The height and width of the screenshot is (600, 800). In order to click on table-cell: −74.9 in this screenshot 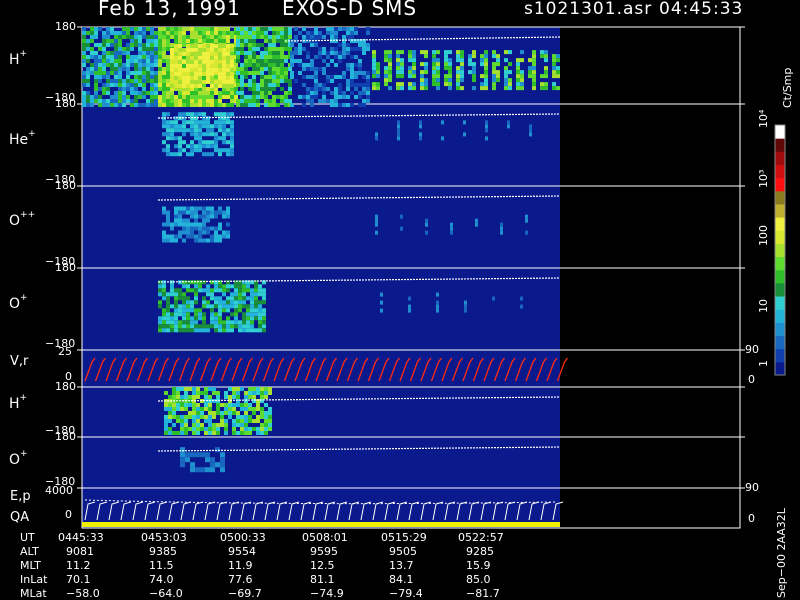, I will do `click(327, 593)`.